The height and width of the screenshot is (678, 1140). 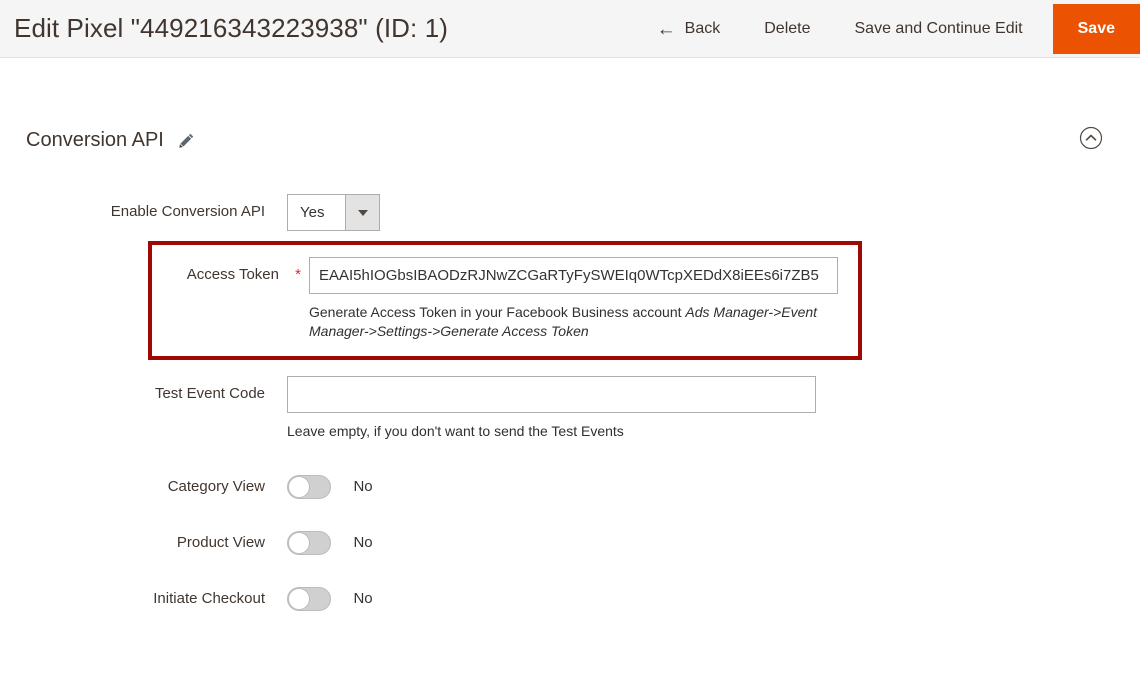 I want to click on delete-button: Delete, so click(x=787, y=29).